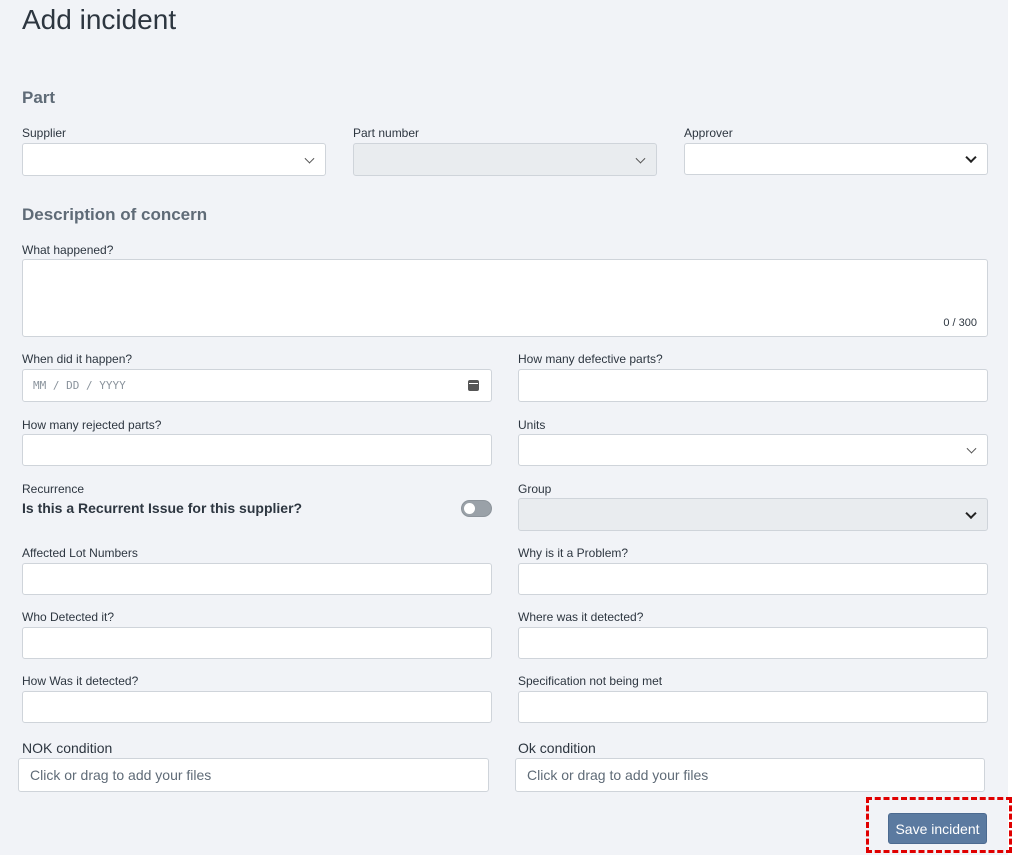 The width and height of the screenshot is (1013, 855). Describe the element at coordinates (753, 385) in the screenshot. I see `defective-parts-input` at that location.